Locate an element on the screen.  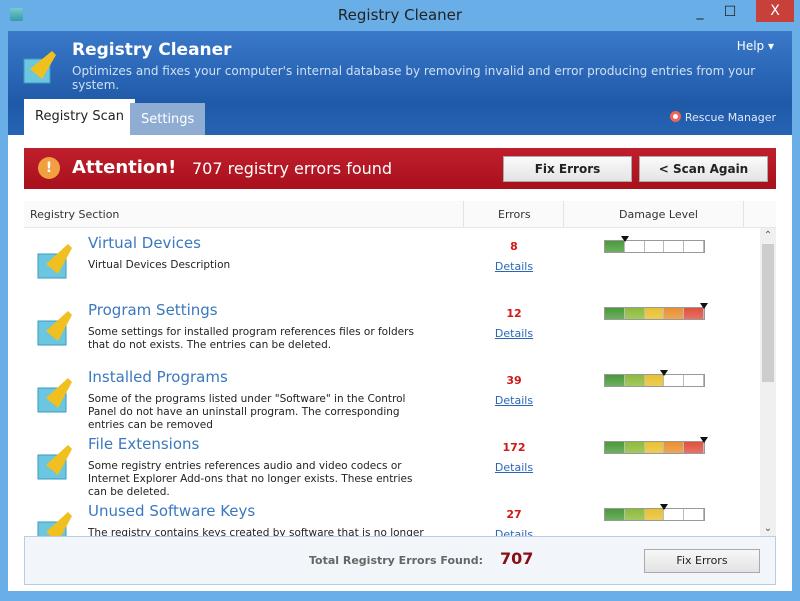
rescue-manager-label: Rescue Manager is located at coordinates (730, 117).